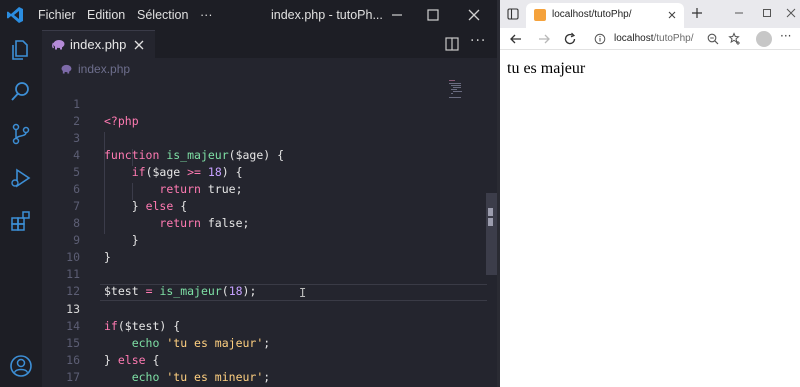  I want to click on code-line: 8 }, so click(264, 222).